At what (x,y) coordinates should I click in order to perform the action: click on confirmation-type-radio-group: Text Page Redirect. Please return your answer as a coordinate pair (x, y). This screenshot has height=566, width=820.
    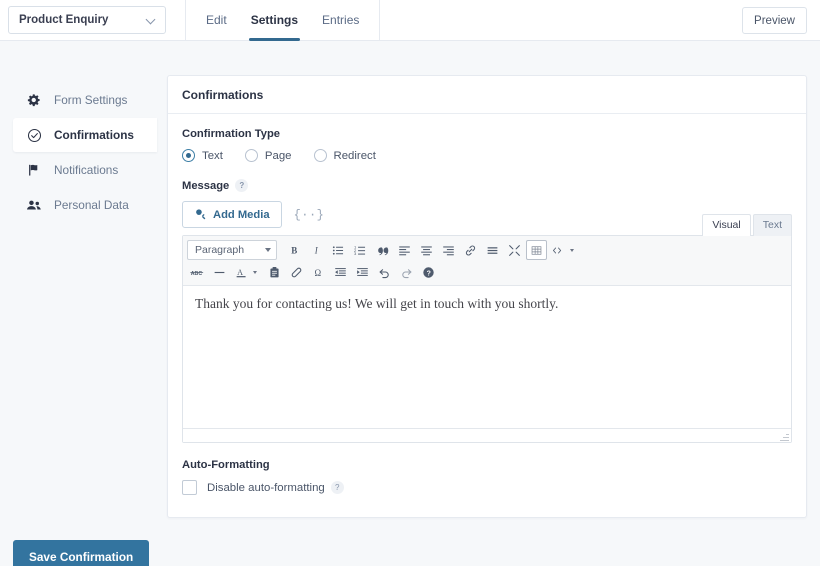
    Looking at the image, I should click on (487, 155).